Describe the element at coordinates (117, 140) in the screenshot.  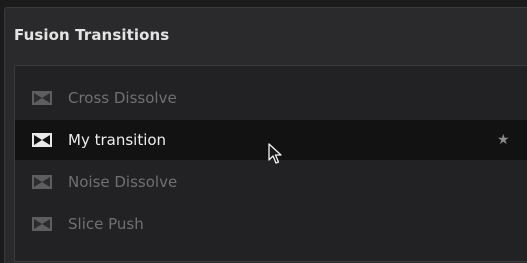
I see `list-item-label: My transition` at that location.